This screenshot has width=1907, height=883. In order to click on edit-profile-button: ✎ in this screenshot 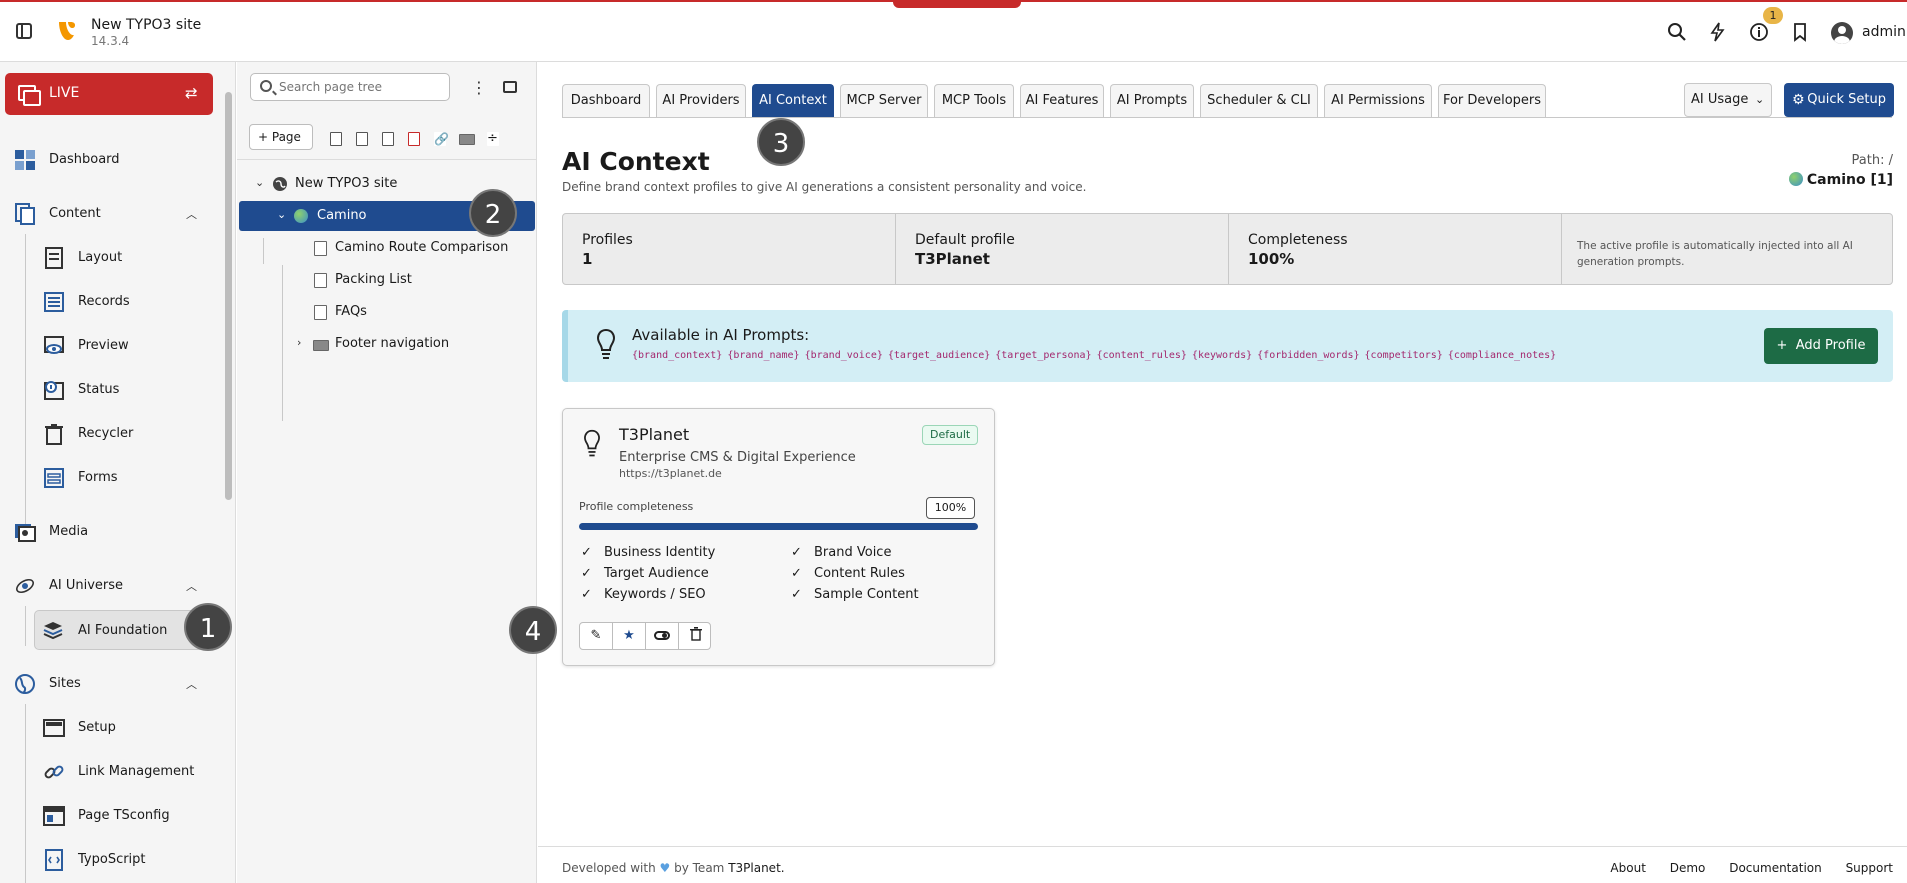, I will do `click(596, 636)`.